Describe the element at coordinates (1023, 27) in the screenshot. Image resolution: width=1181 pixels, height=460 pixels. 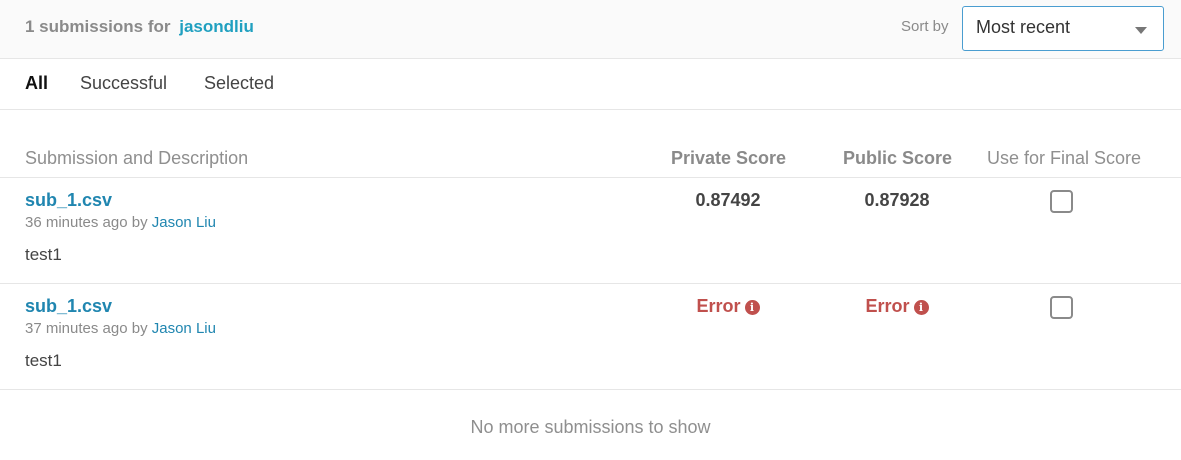
I see `sort-select-value: Most recent` at that location.